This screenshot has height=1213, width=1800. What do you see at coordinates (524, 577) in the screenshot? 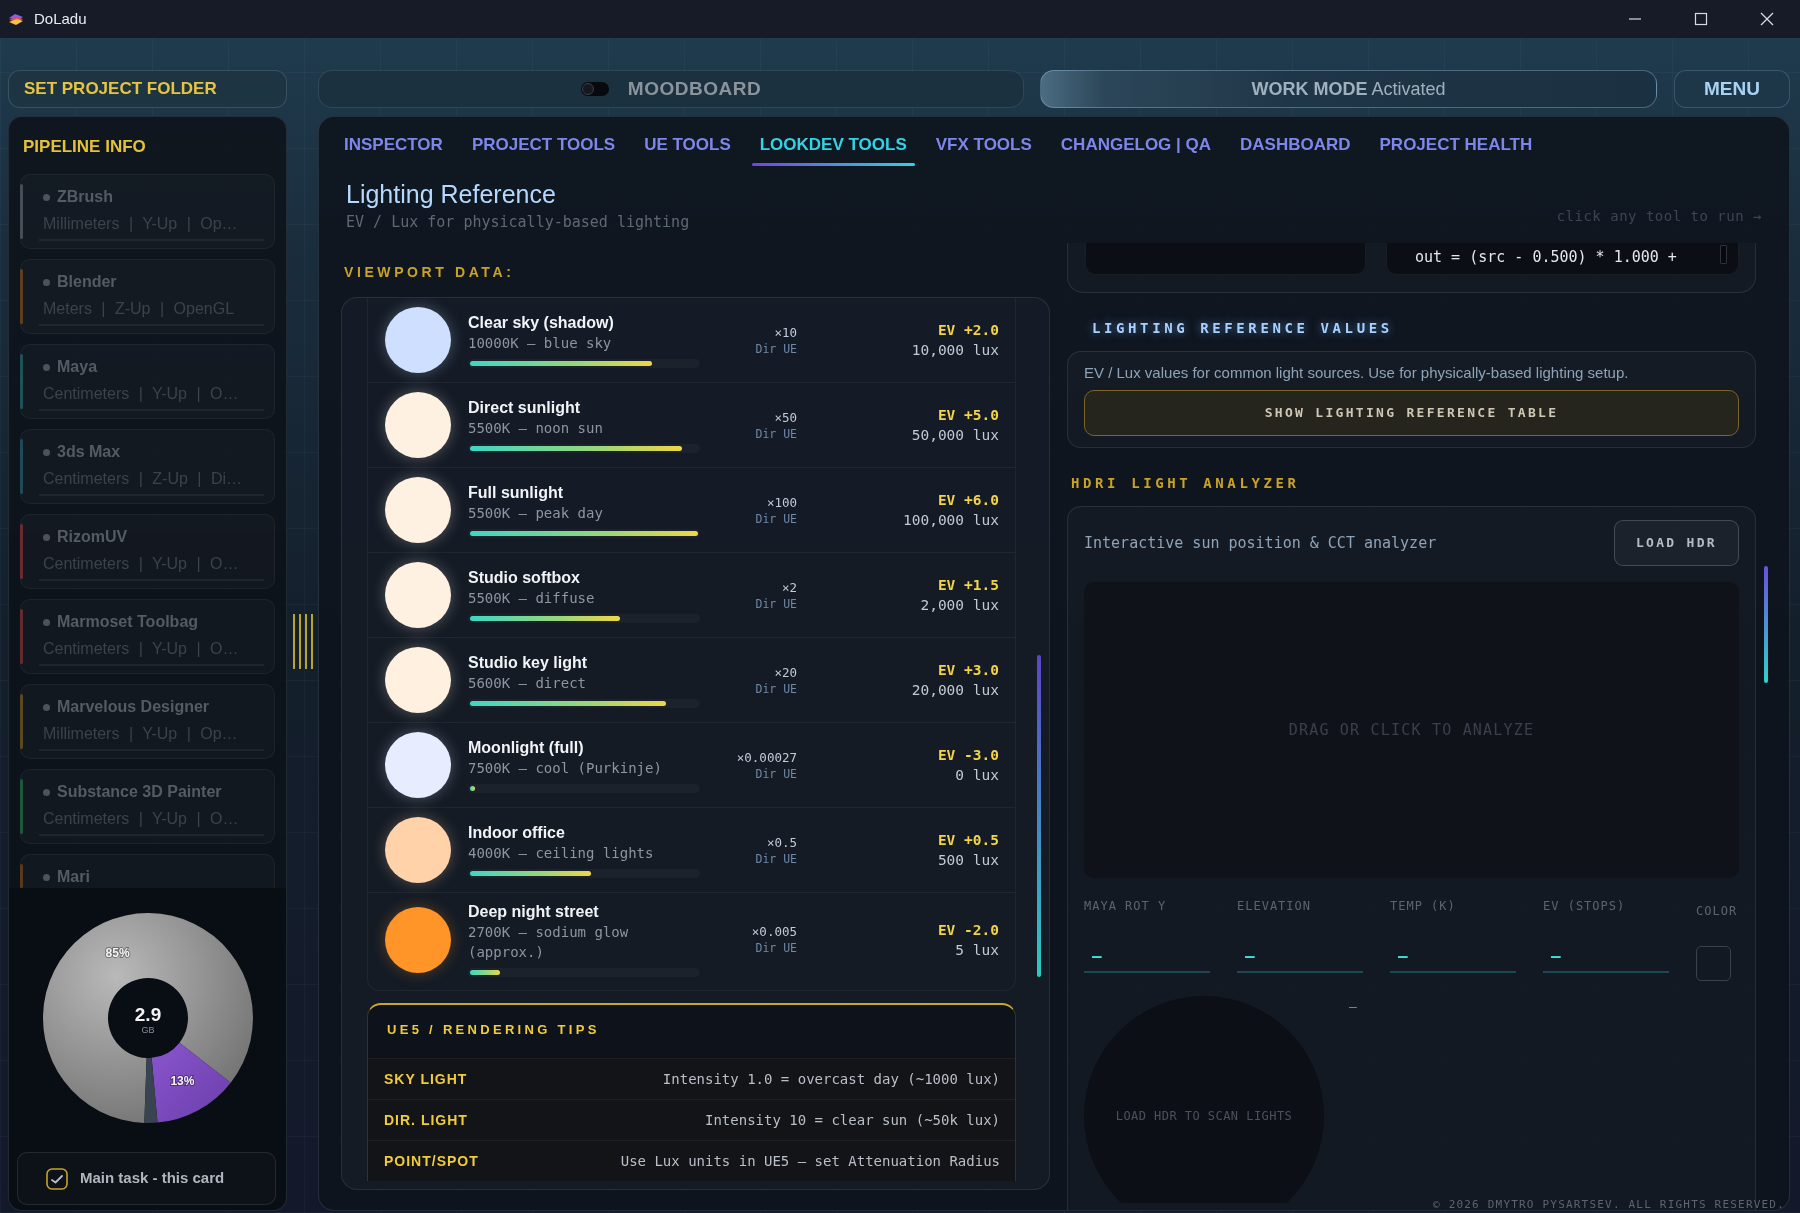
I see `light-name: Studio softbox` at bounding box center [524, 577].